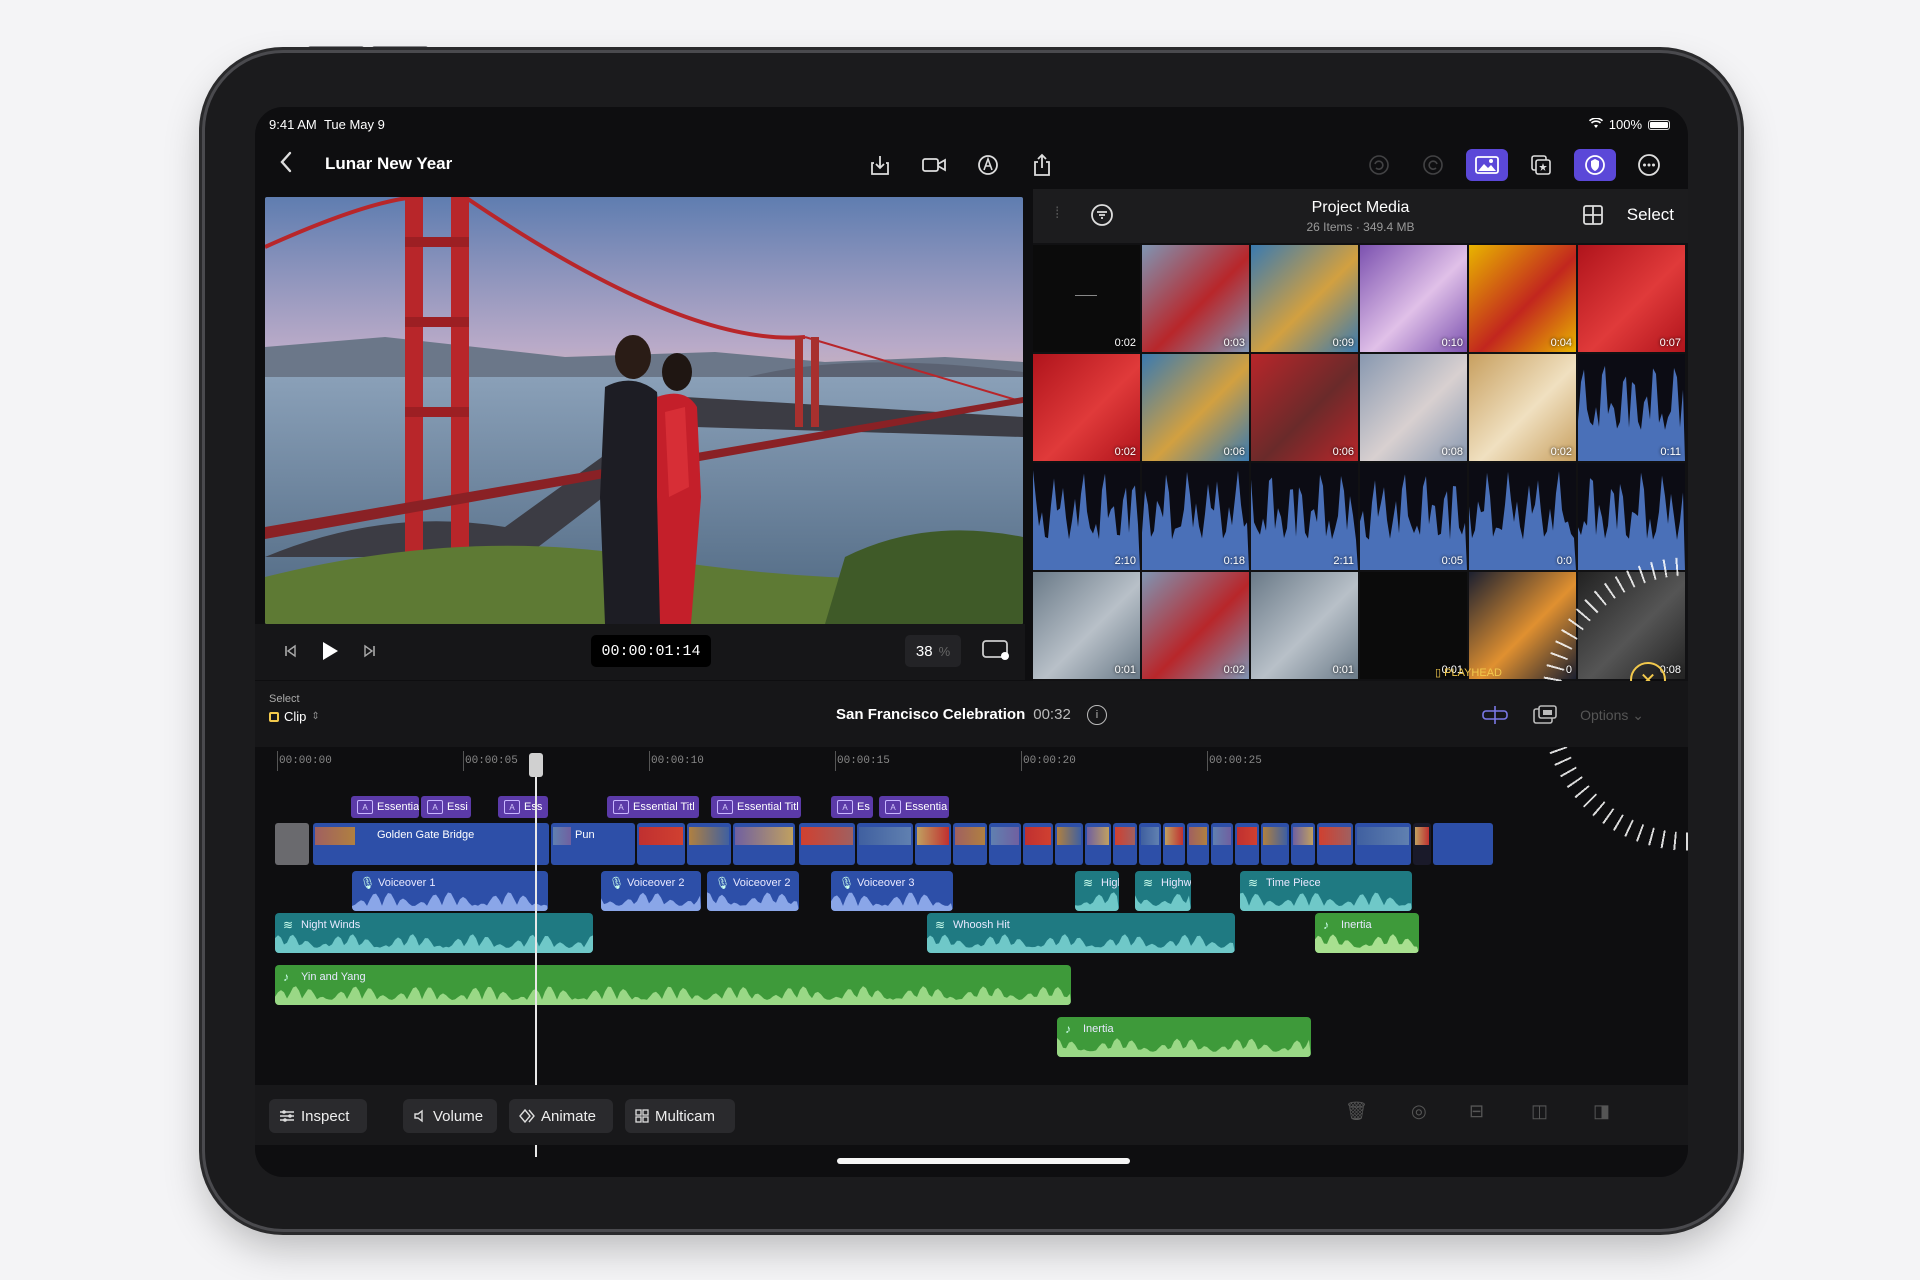 Image resolution: width=1920 pixels, height=1280 pixels. Describe the element at coordinates (536, 765) in the screenshot. I see `playhead-handle` at that location.